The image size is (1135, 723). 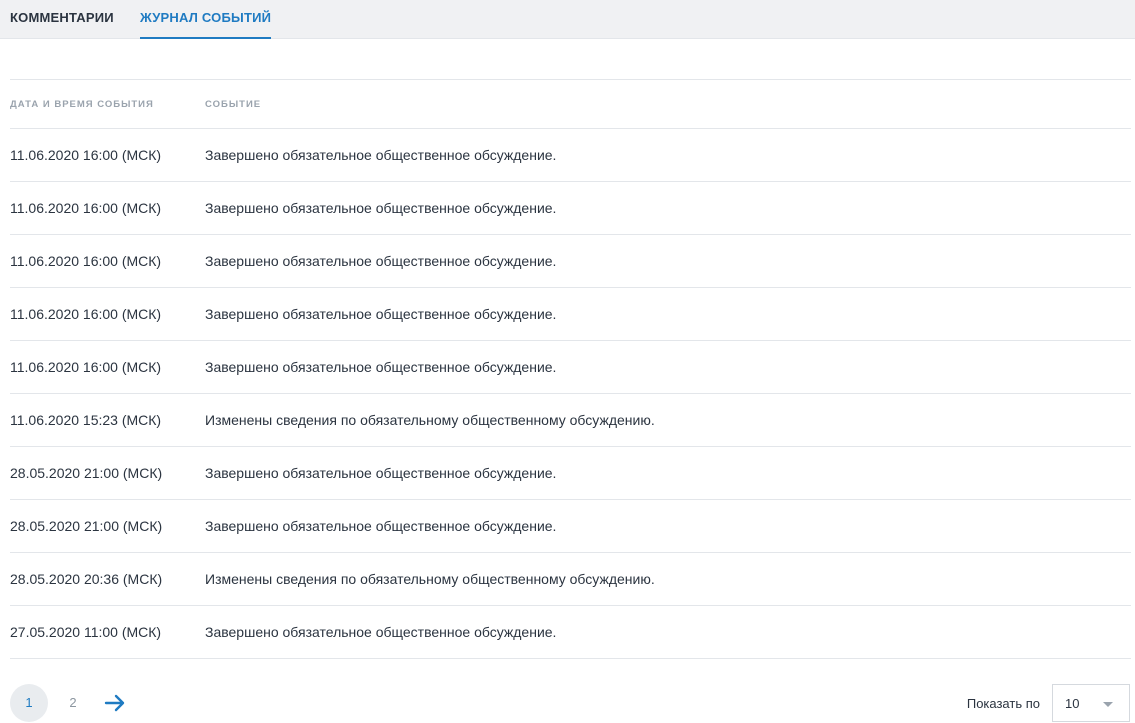 What do you see at coordinates (1003, 703) in the screenshot?
I see `page-size-label: Показать по` at bounding box center [1003, 703].